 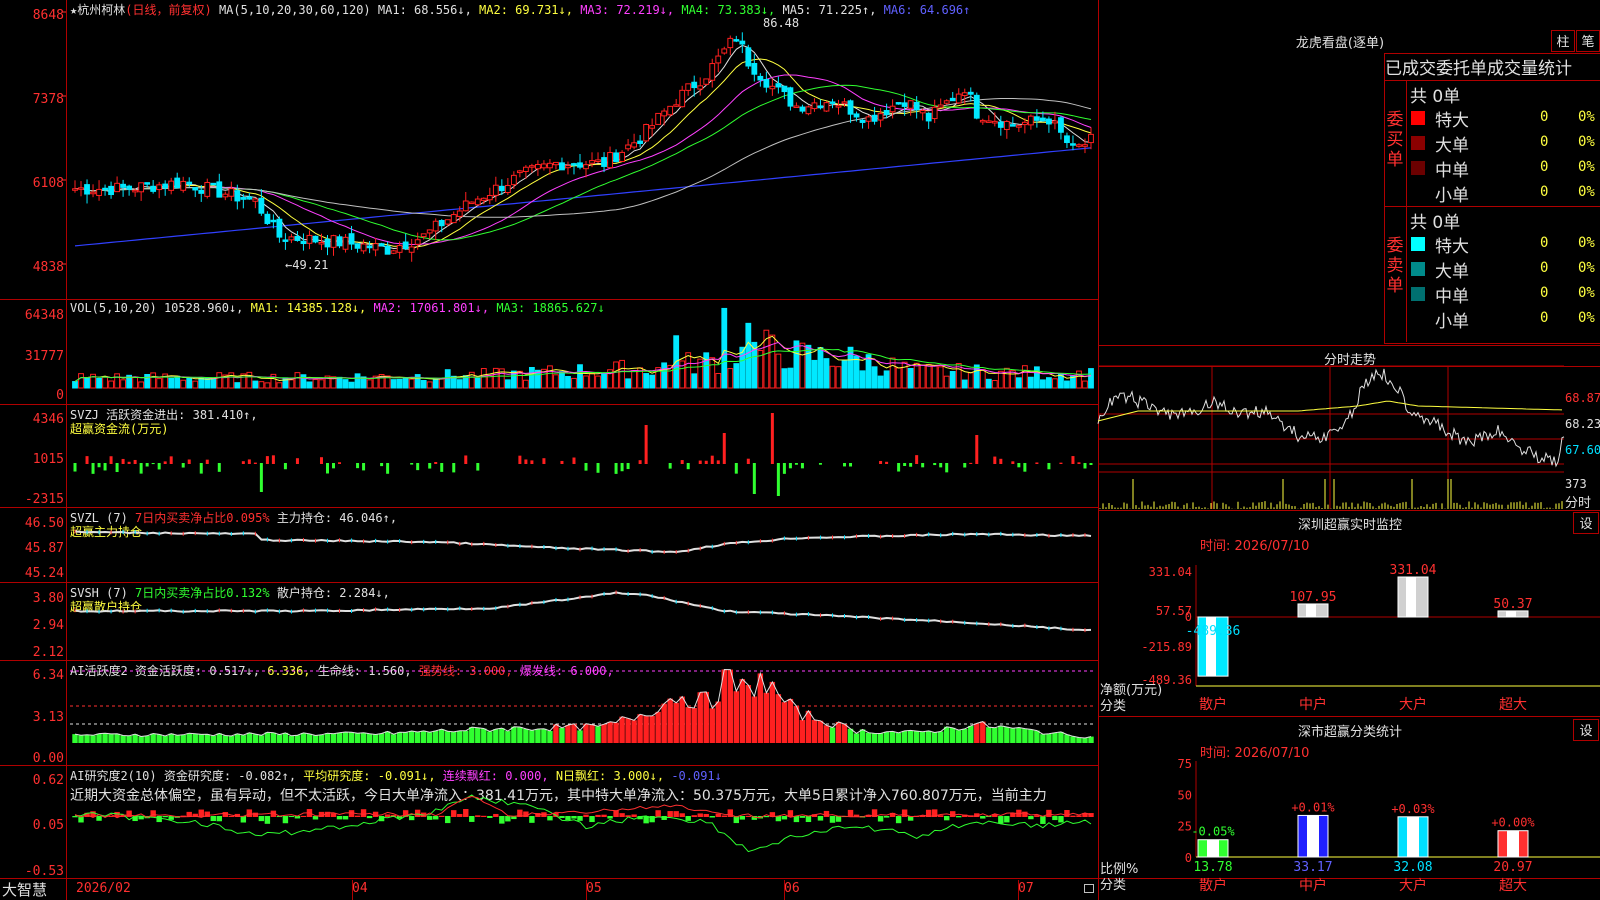 What do you see at coordinates (549, 545) in the screenshot?
I see `svzl-chart` at bounding box center [549, 545].